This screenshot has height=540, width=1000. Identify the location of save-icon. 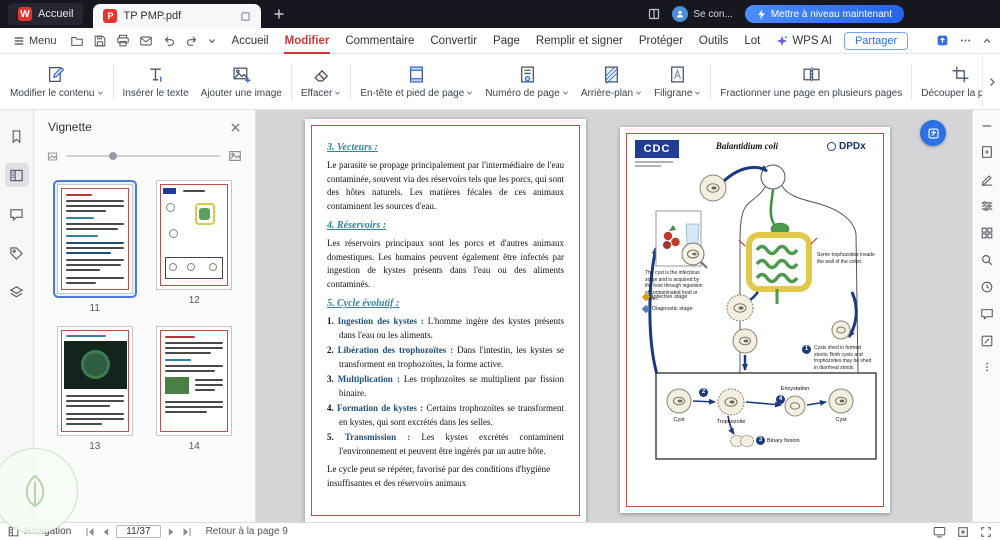
(100, 41).